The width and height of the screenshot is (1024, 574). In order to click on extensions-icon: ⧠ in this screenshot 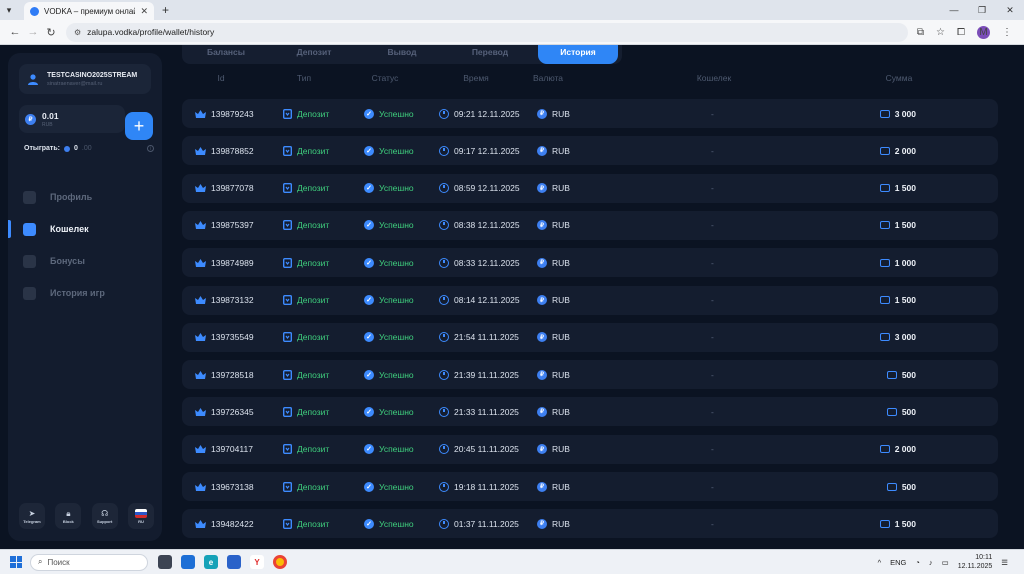, I will do `click(961, 32)`.